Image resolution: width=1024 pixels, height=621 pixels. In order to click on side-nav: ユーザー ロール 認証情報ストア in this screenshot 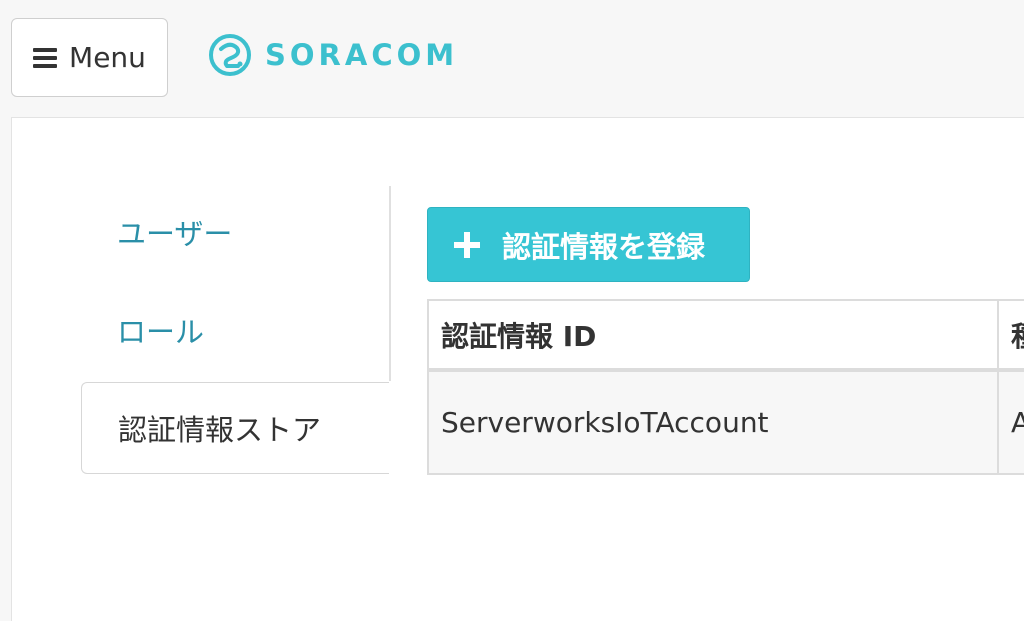, I will do `click(236, 333)`.